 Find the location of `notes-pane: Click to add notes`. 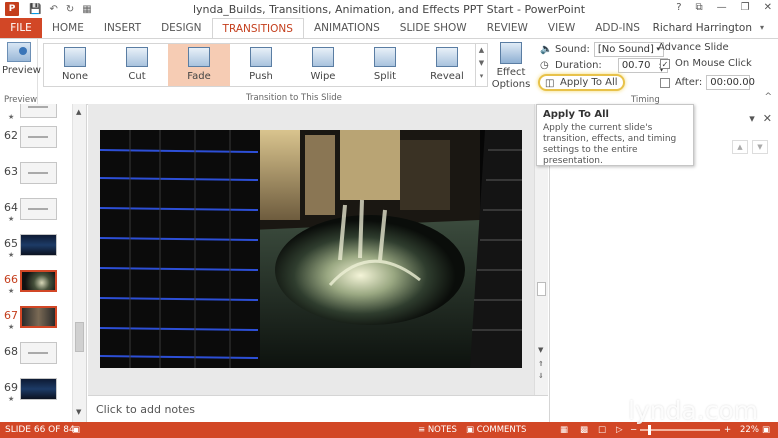

notes-pane: Click to add notes is located at coordinates (318, 408).